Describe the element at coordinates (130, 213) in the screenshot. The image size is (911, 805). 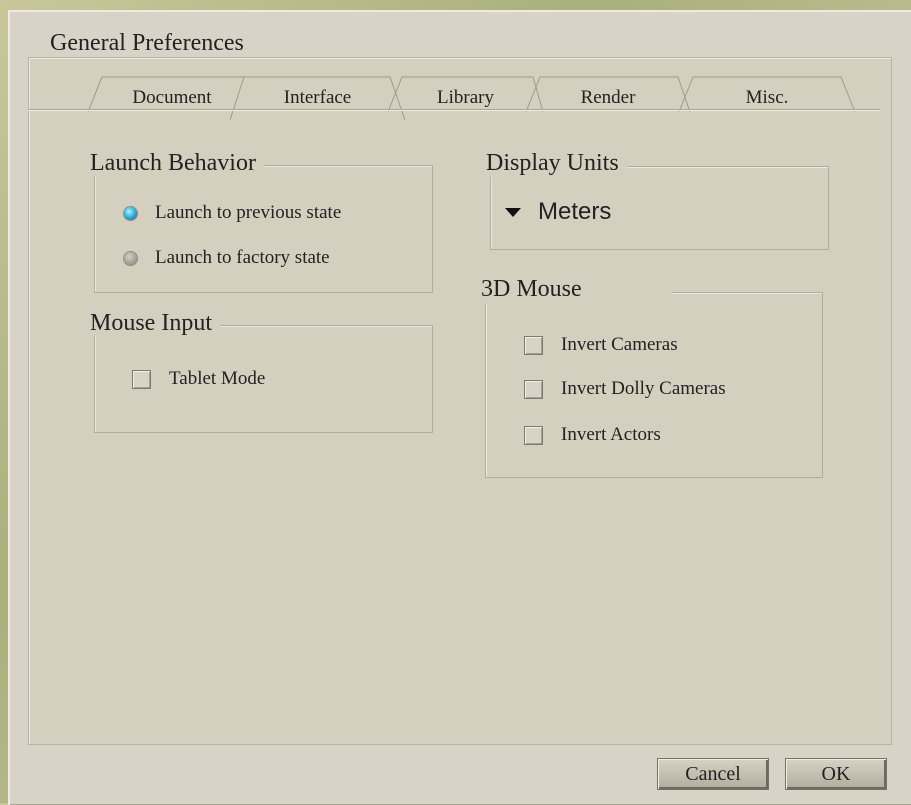
I see `radio-selected-icon` at that location.